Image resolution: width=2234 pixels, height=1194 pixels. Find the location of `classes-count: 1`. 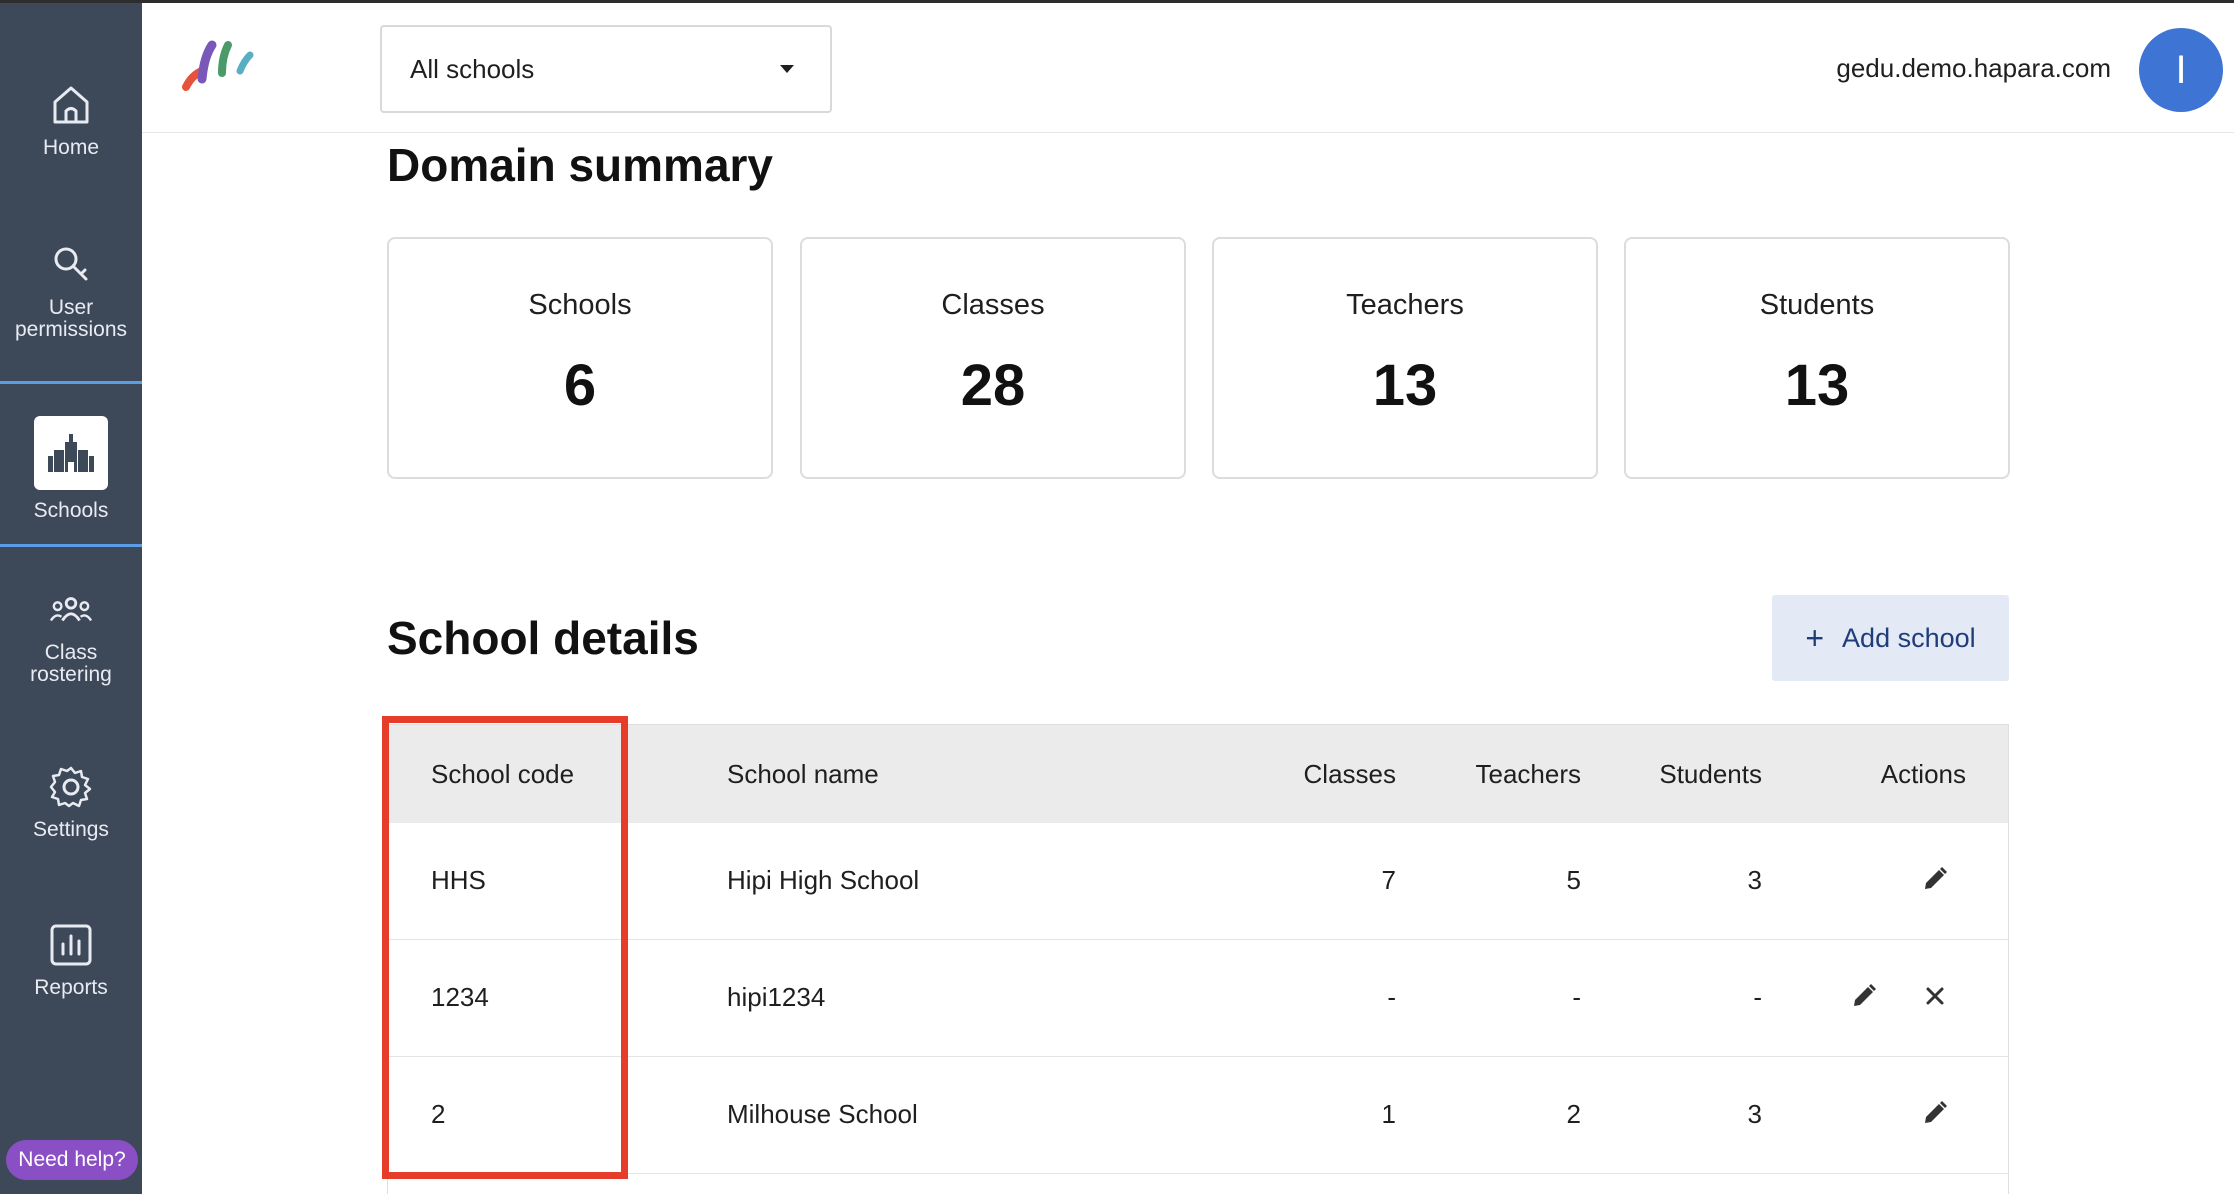

classes-count: 1 is located at coordinates (1388, 1114).